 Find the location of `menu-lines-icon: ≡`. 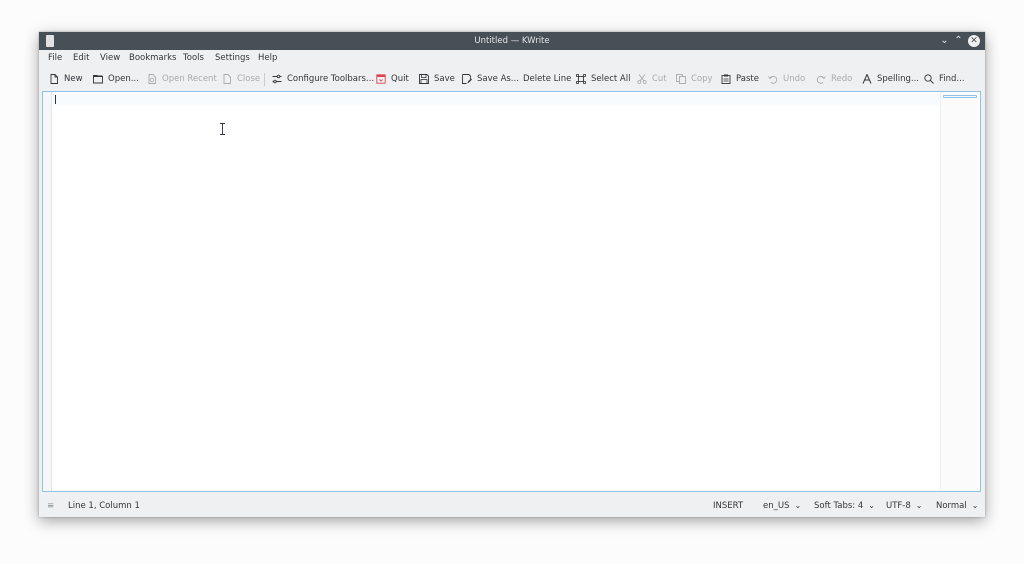

menu-lines-icon: ≡ is located at coordinates (50, 506).